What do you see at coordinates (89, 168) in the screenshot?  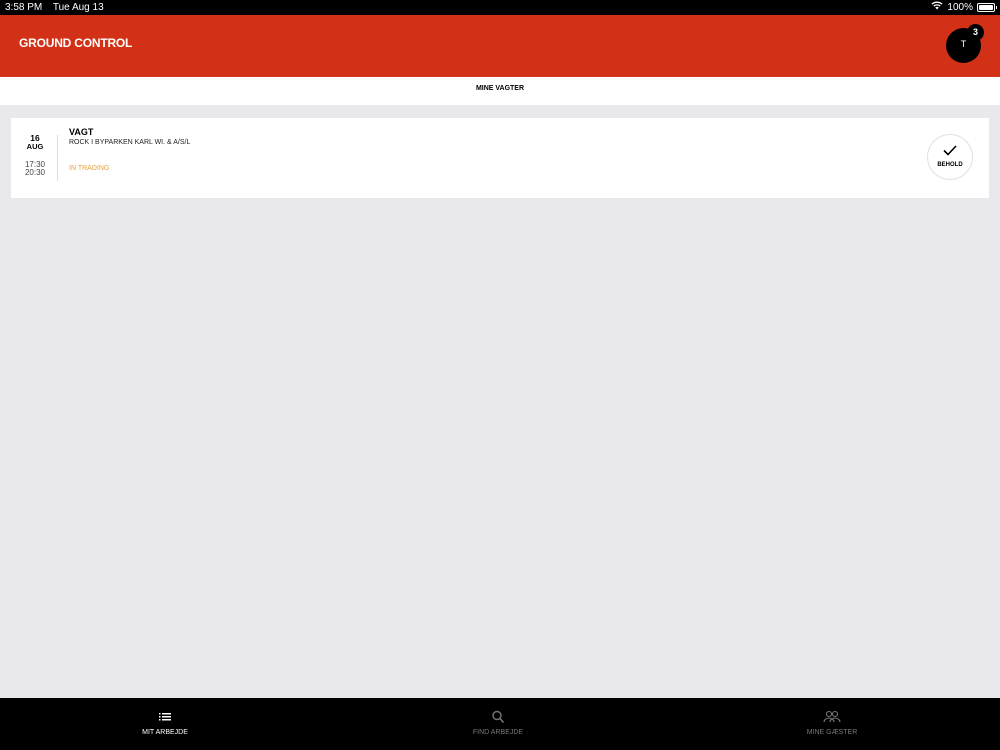 I see `shift-status: IN TRADING` at bounding box center [89, 168].